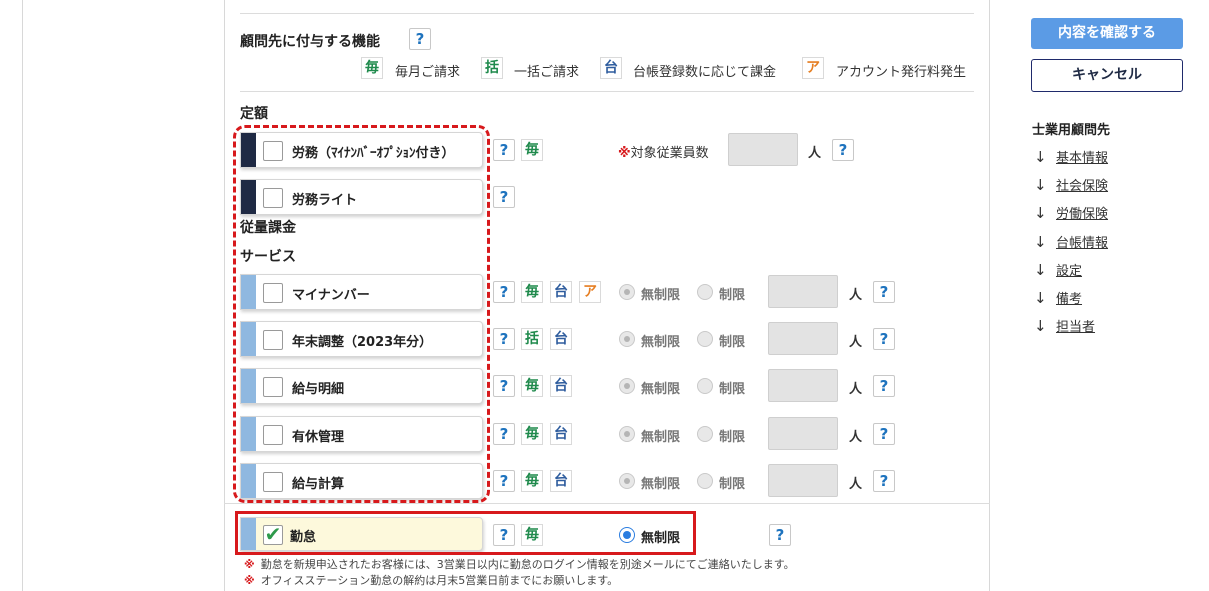  What do you see at coordinates (607, 91) in the screenshot?
I see `legend-divider` at bounding box center [607, 91].